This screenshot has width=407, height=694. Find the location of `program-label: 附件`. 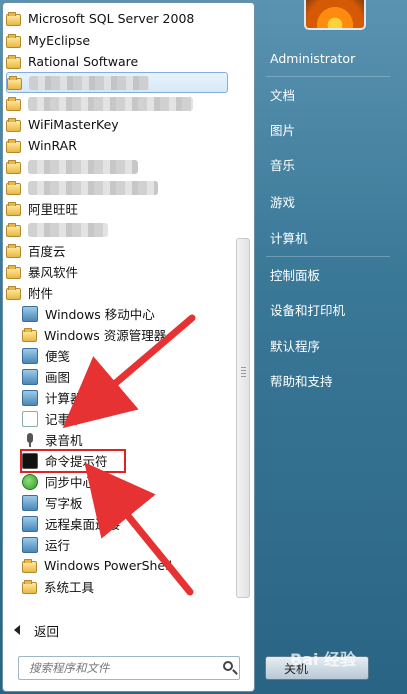

program-label: 附件 is located at coordinates (41, 293).